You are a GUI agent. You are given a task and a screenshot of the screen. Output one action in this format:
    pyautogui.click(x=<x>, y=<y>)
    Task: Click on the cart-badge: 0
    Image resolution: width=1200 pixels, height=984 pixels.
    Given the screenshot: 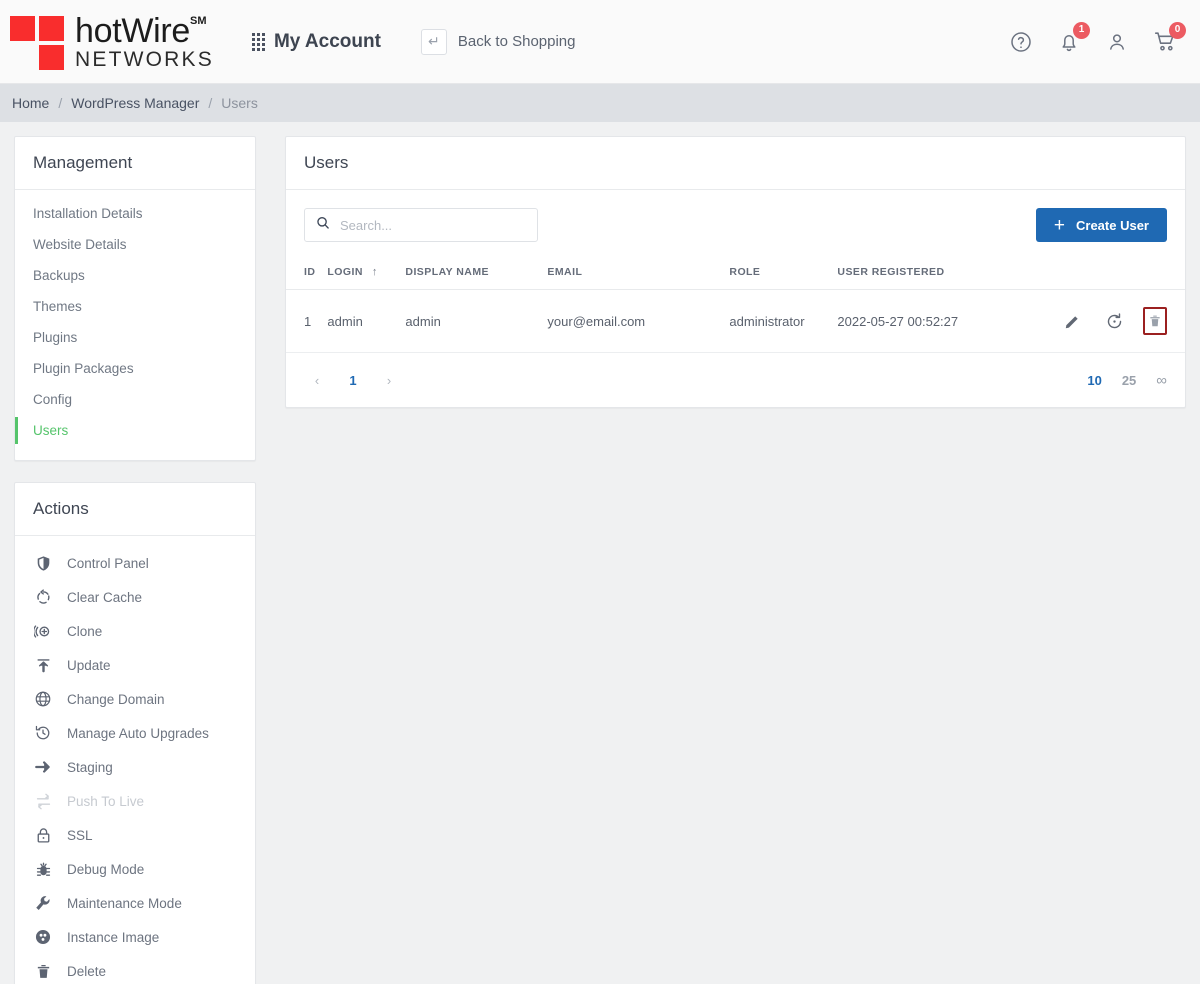 What is the action you would take?
    pyautogui.click(x=1177, y=30)
    